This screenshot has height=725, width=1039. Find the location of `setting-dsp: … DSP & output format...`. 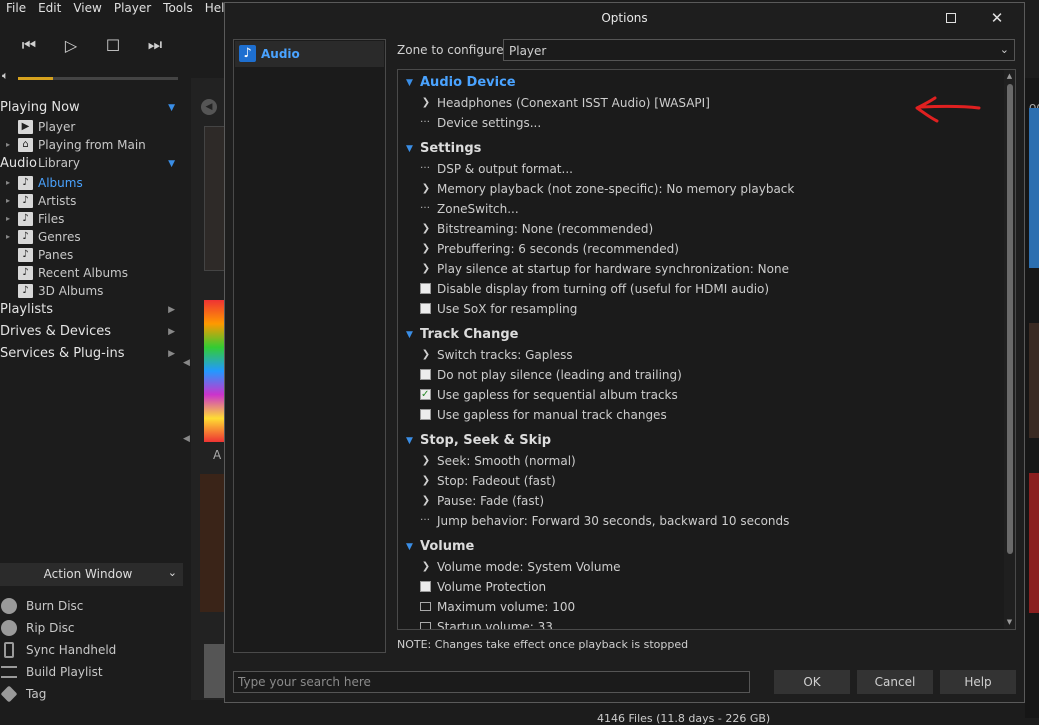

setting-dsp: … DSP & output format... is located at coordinates (700, 169).